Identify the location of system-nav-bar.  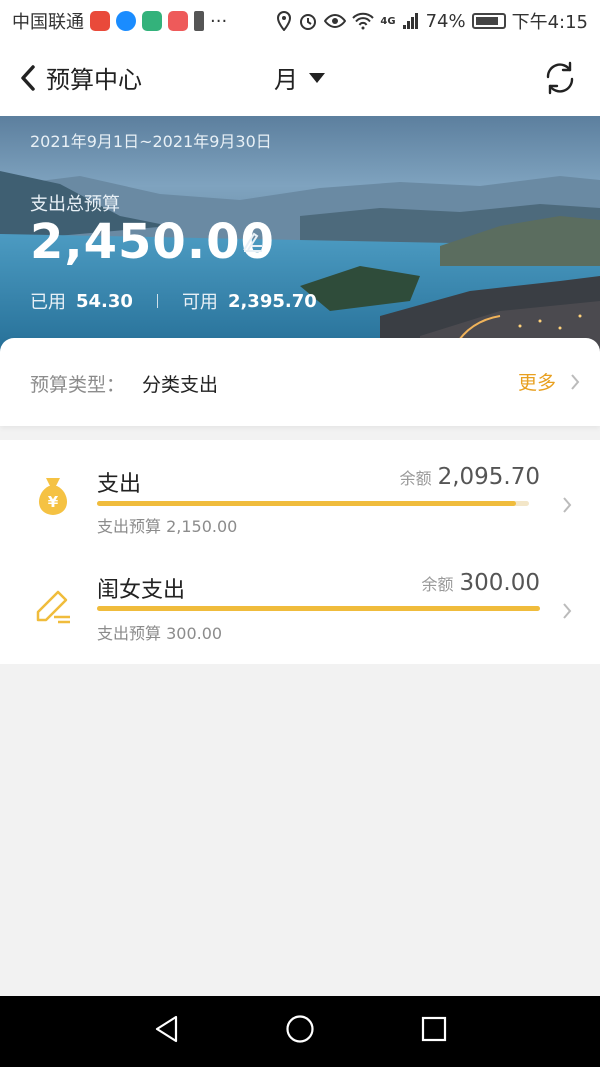
(300, 1031).